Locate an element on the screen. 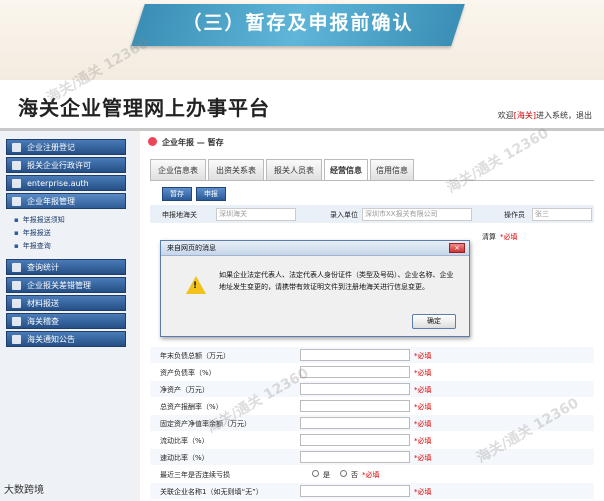 The width and height of the screenshot is (604, 501). sidebar-item-label: 海关稽查 is located at coordinates (43, 321).